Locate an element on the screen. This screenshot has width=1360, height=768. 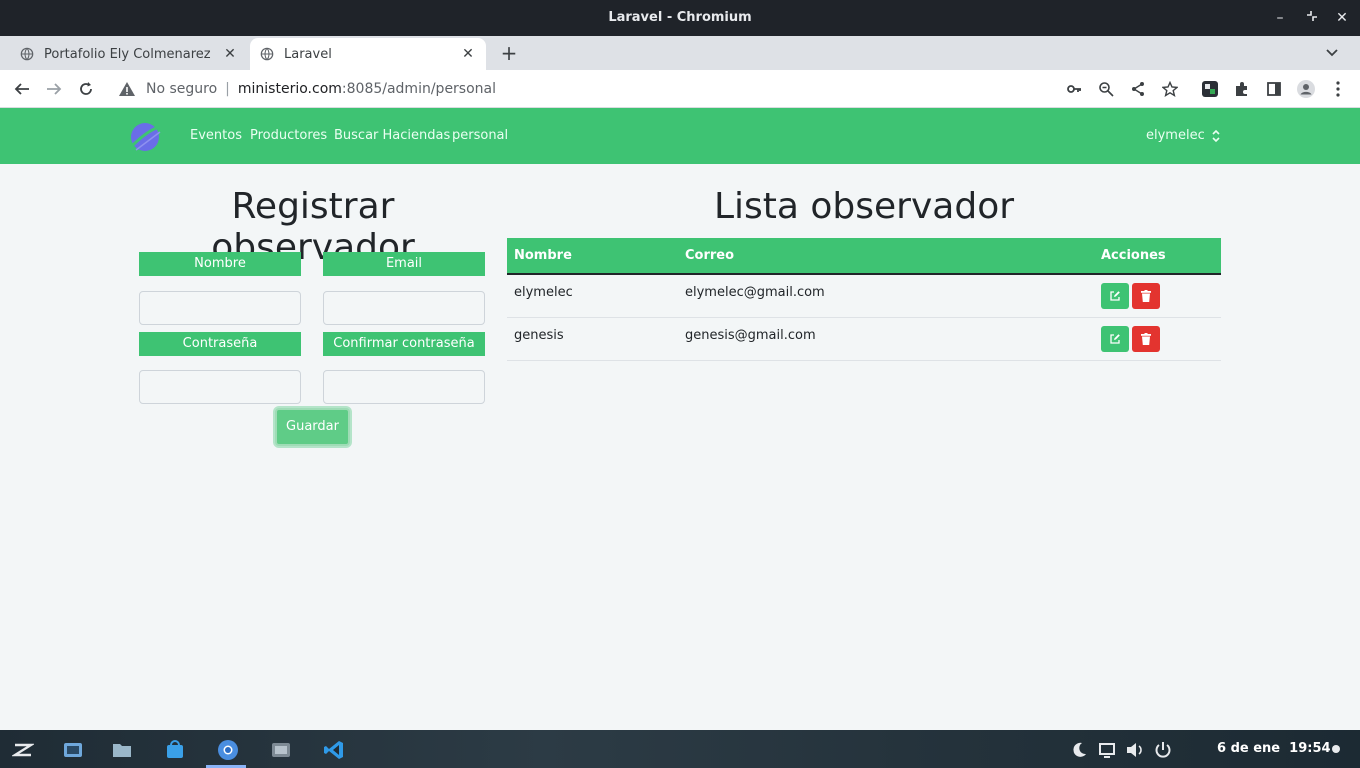
tab-title: Portafolio Ely Colmenarez is located at coordinates (127, 54).